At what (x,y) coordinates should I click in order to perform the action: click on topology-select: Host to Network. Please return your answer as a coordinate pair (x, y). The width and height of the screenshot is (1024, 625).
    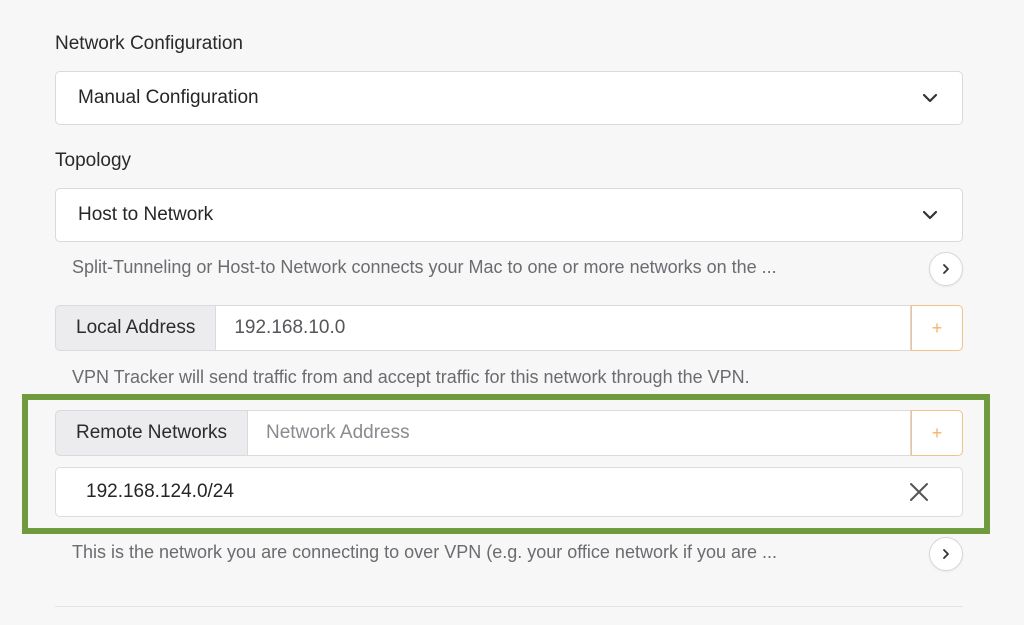
    Looking at the image, I should click on (509, 215).